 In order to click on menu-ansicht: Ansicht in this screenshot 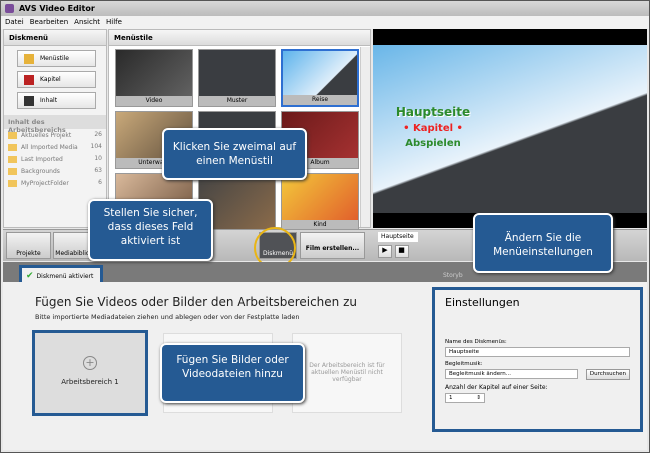, I will do `click(87, 22)`.